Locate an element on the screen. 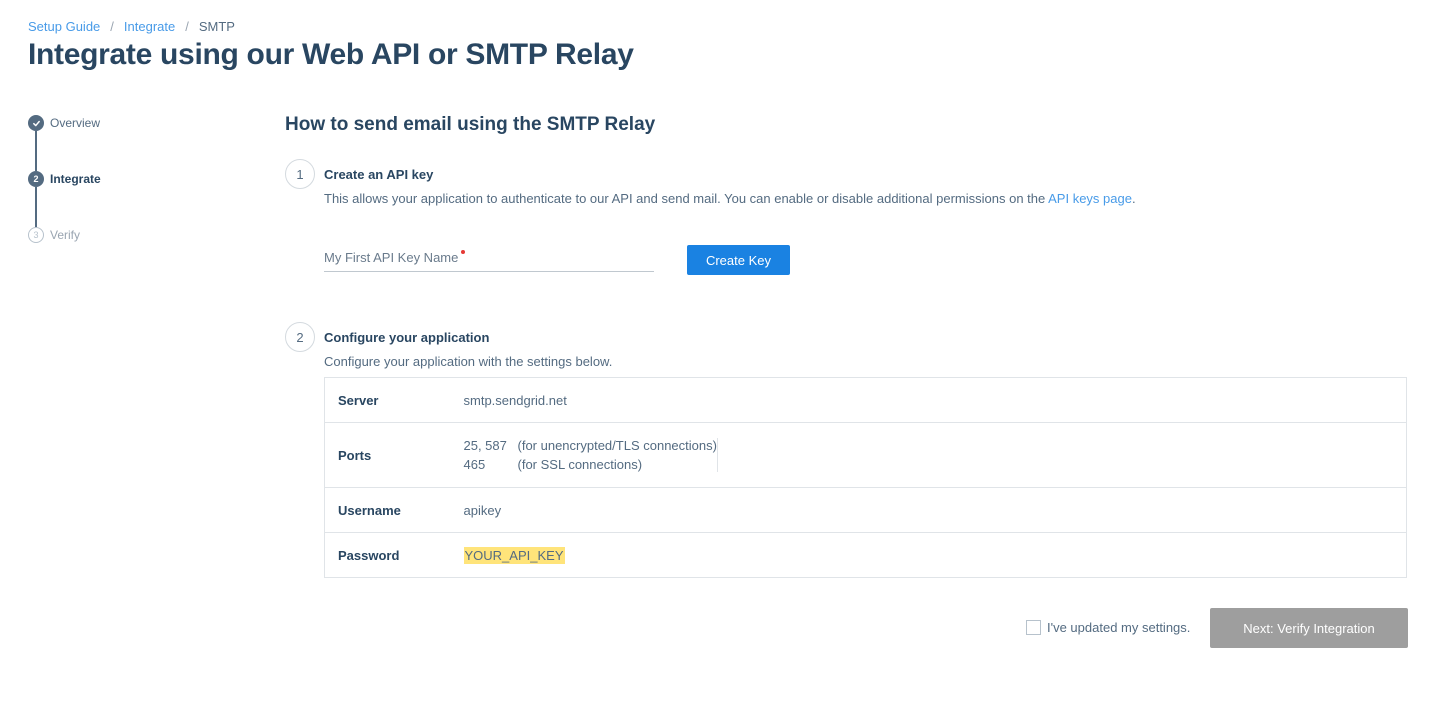 This screenshot has width=1438, height=708. port-value: 465 is located at coordinates (474, 464).